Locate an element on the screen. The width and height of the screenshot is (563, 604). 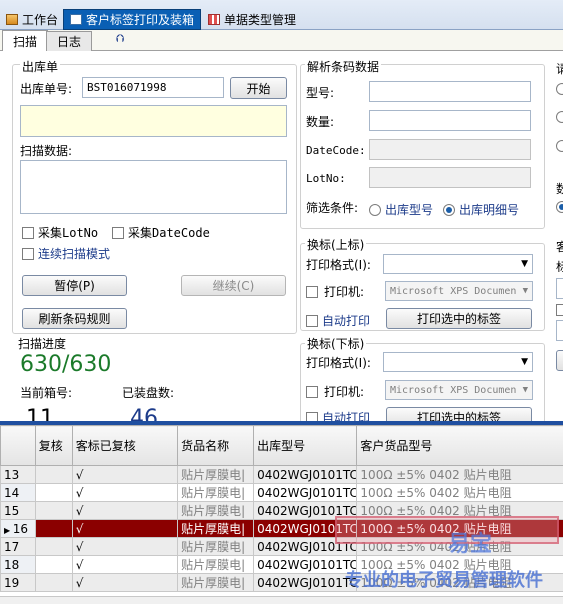
row-number-cell: 14 is located at coordinates (18, 492).